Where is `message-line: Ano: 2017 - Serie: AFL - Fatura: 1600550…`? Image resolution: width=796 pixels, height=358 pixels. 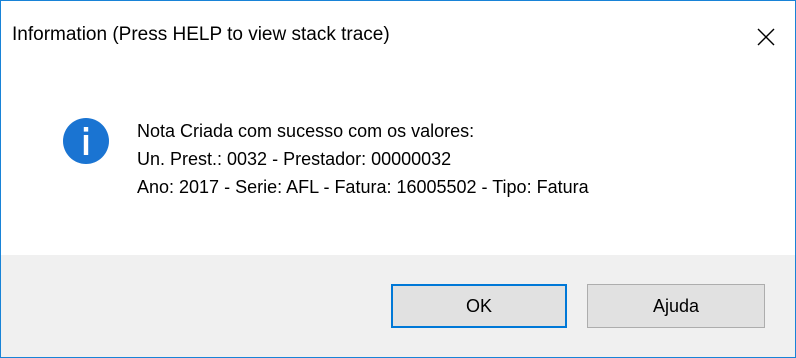
message-line: Ano: 2017 - Serie: AFL - Fatura: 1600550… is located at coordinates (363, 187).